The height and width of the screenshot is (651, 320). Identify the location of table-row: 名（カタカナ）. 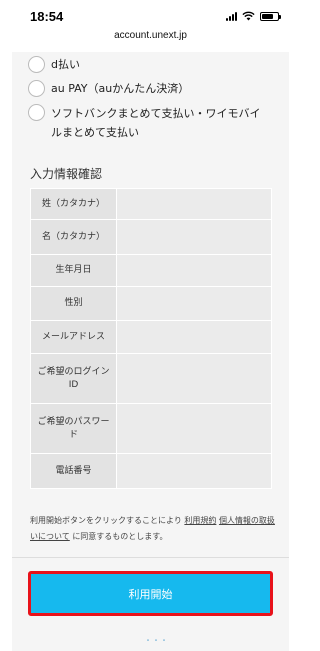
(151, 237).